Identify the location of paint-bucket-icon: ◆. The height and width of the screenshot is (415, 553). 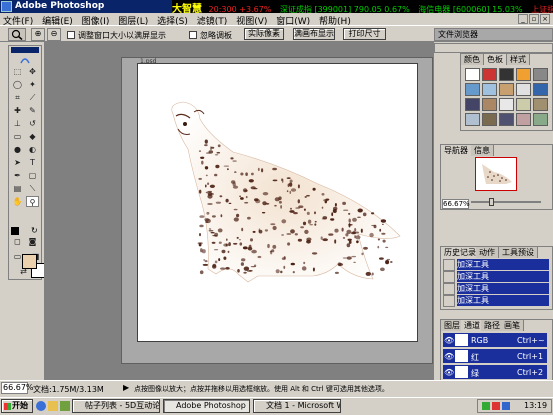
(32, 136).